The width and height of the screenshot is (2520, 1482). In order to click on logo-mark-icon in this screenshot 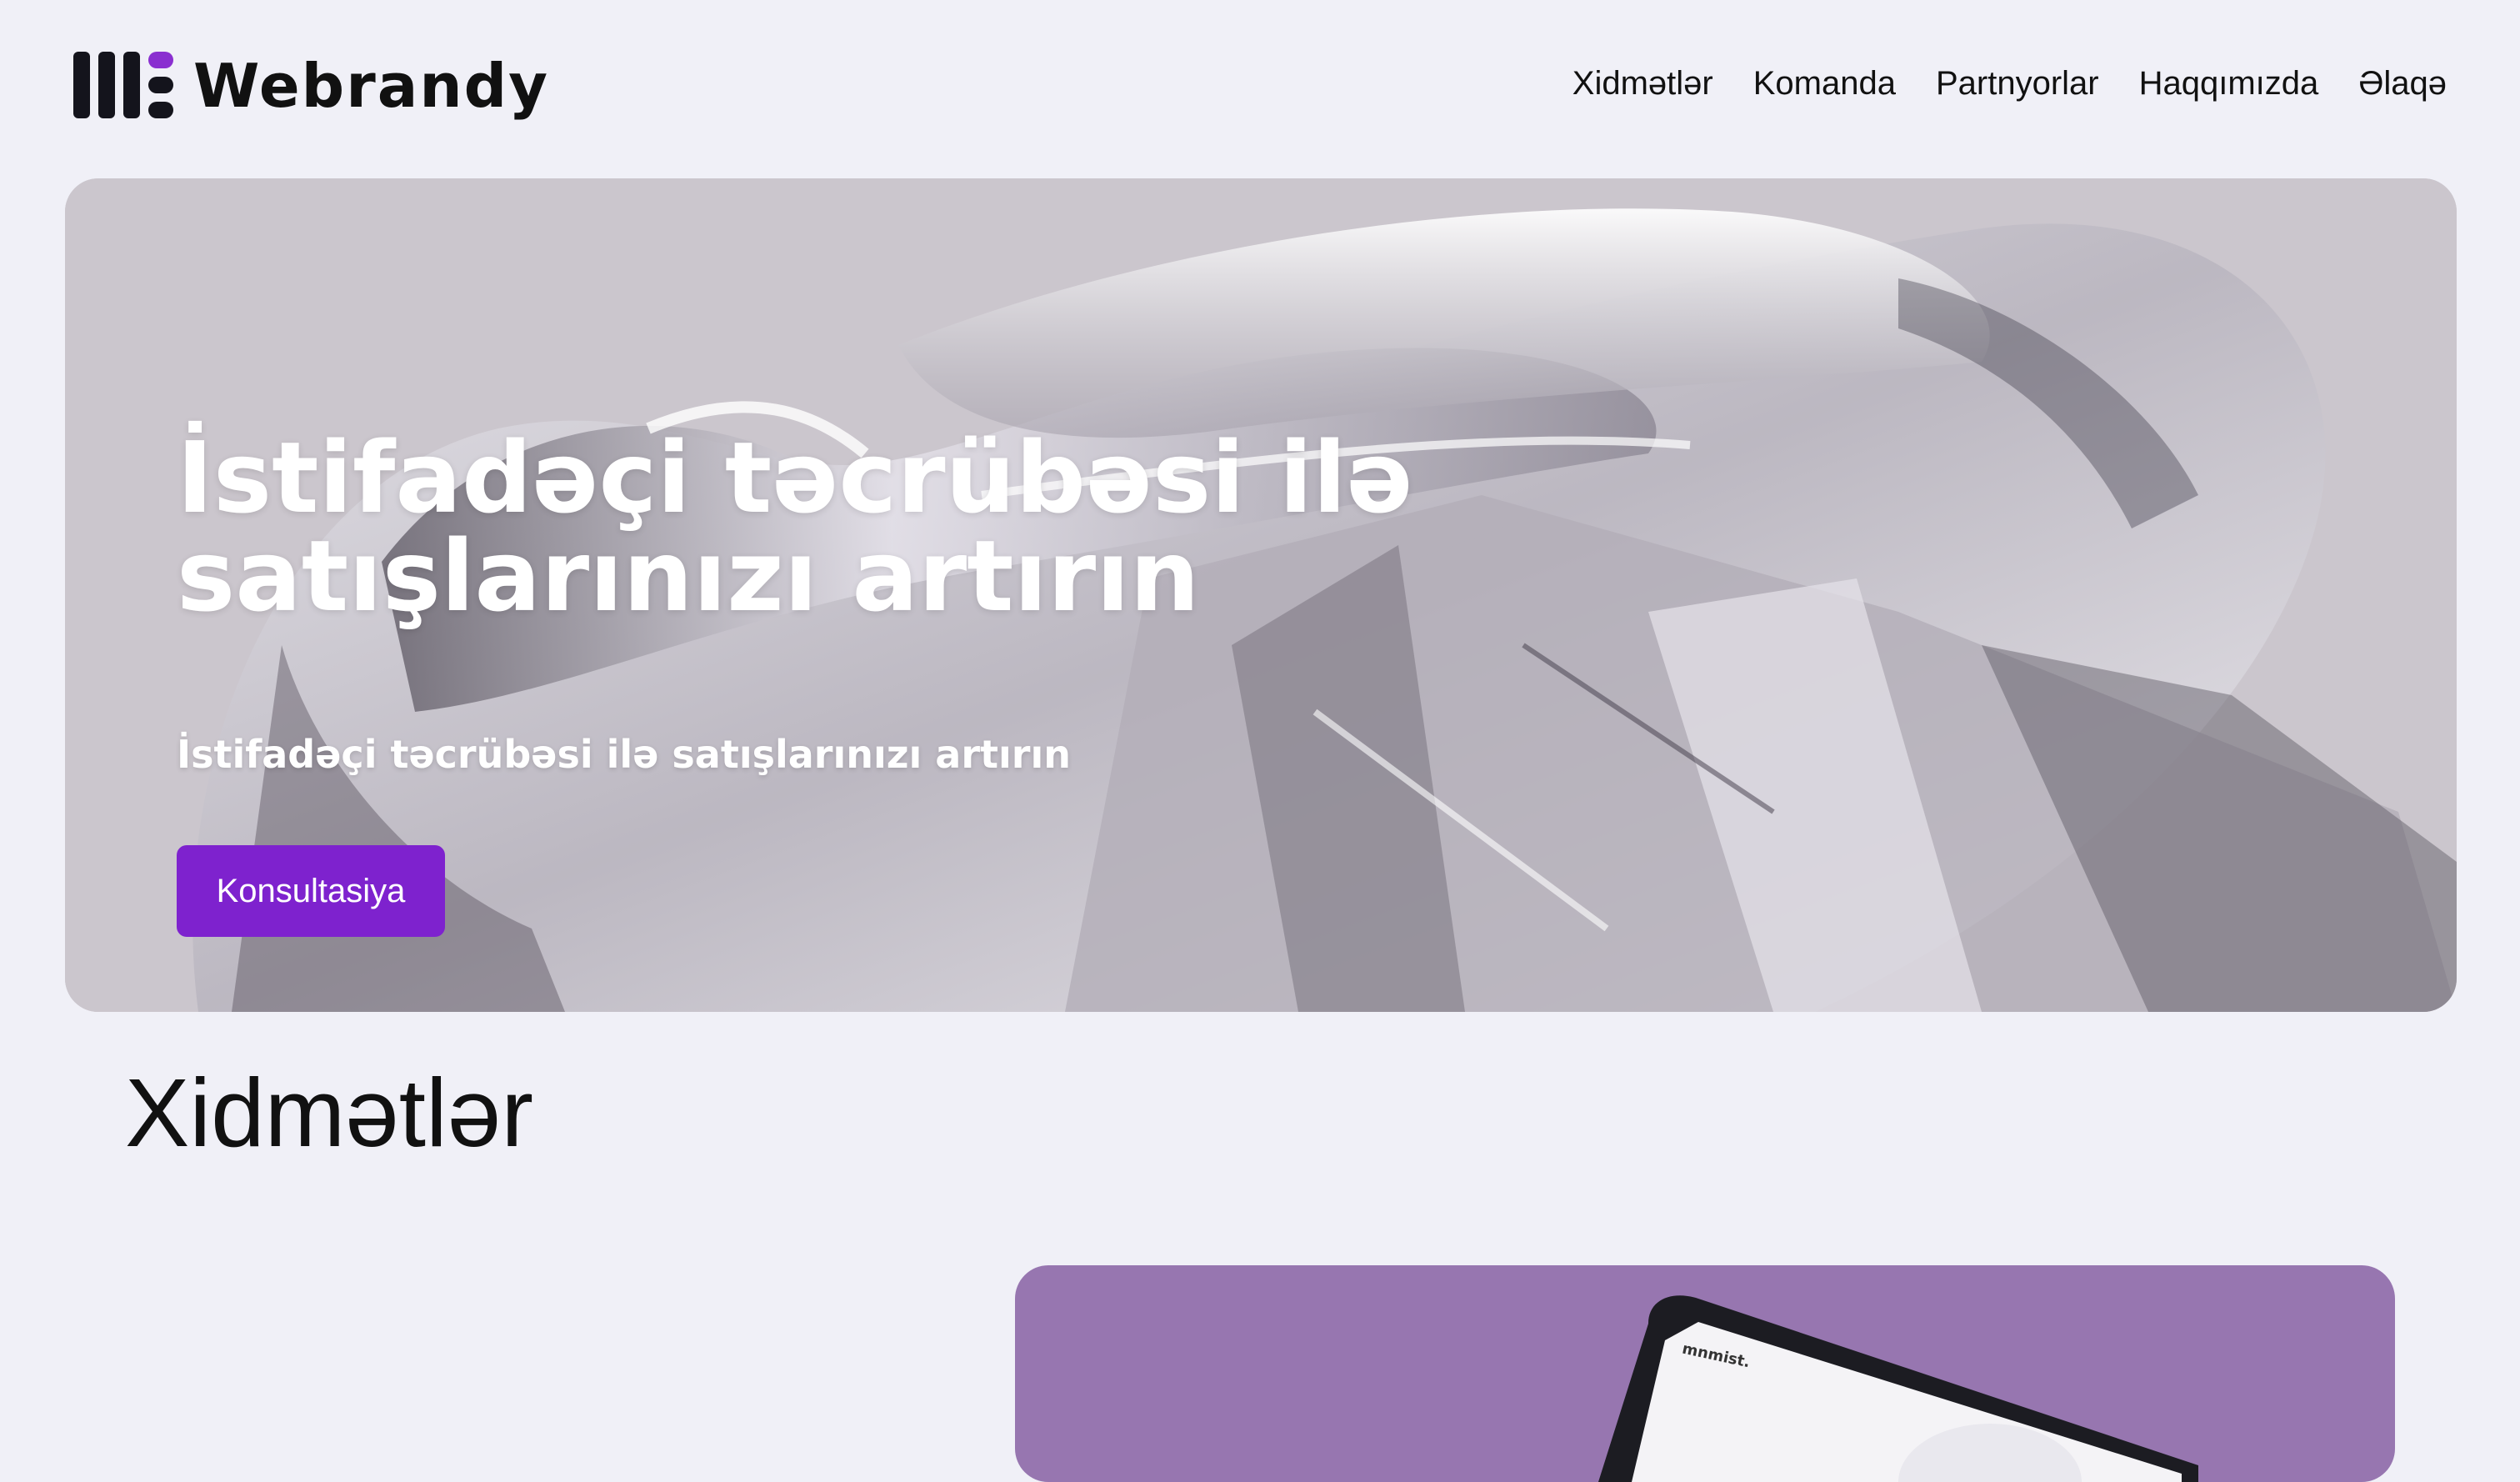, I will do `click(124, 85)`.